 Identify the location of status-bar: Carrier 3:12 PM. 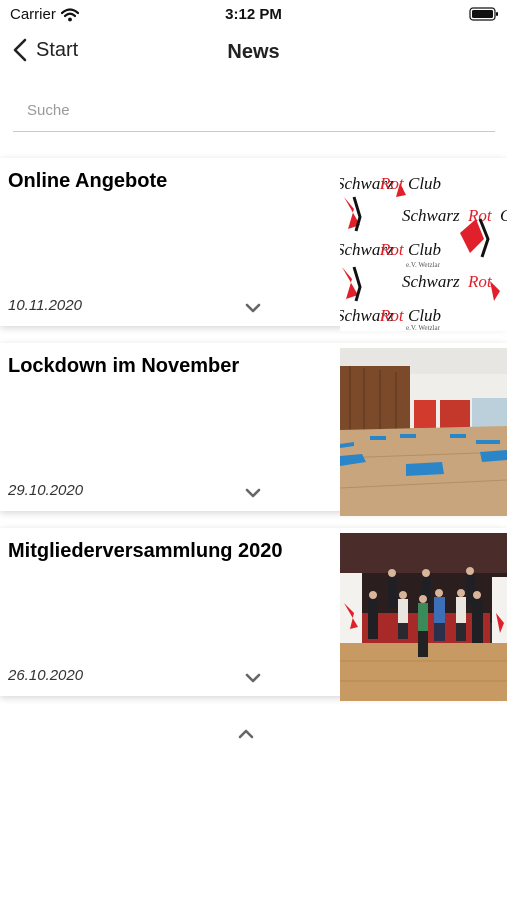
(253, 14).